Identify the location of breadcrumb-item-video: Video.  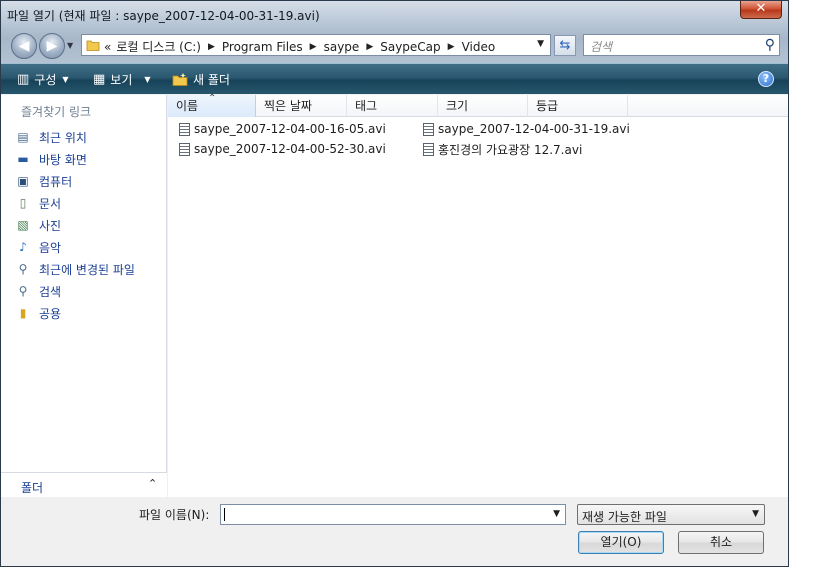
(479, 47).